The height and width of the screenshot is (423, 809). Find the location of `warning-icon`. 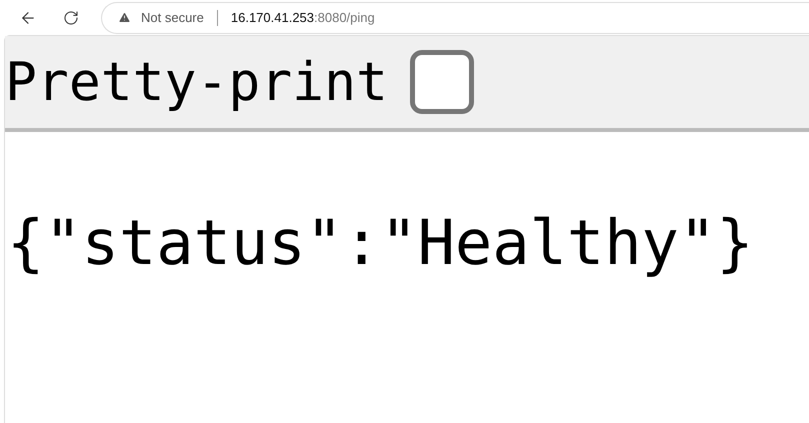

warning-icon is located at coordinates (124, 17).